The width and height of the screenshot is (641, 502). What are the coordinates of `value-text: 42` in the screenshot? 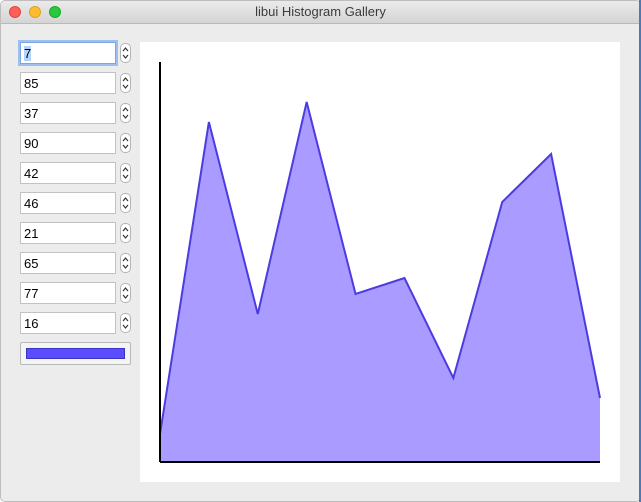 It's located at (31, 173).